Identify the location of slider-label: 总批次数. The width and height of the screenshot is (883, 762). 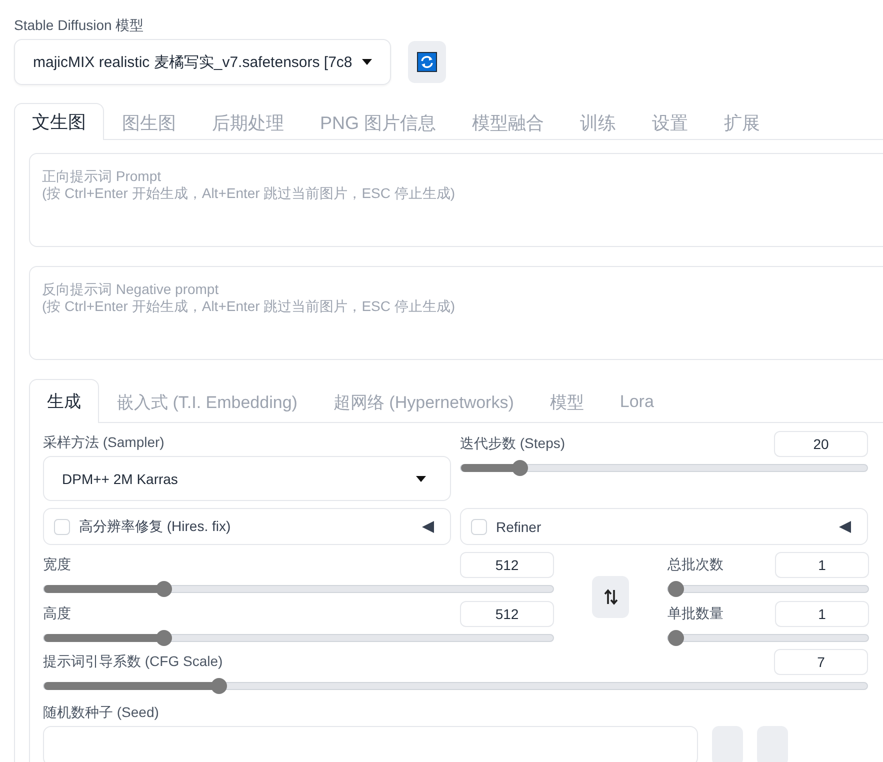
(695, 565).